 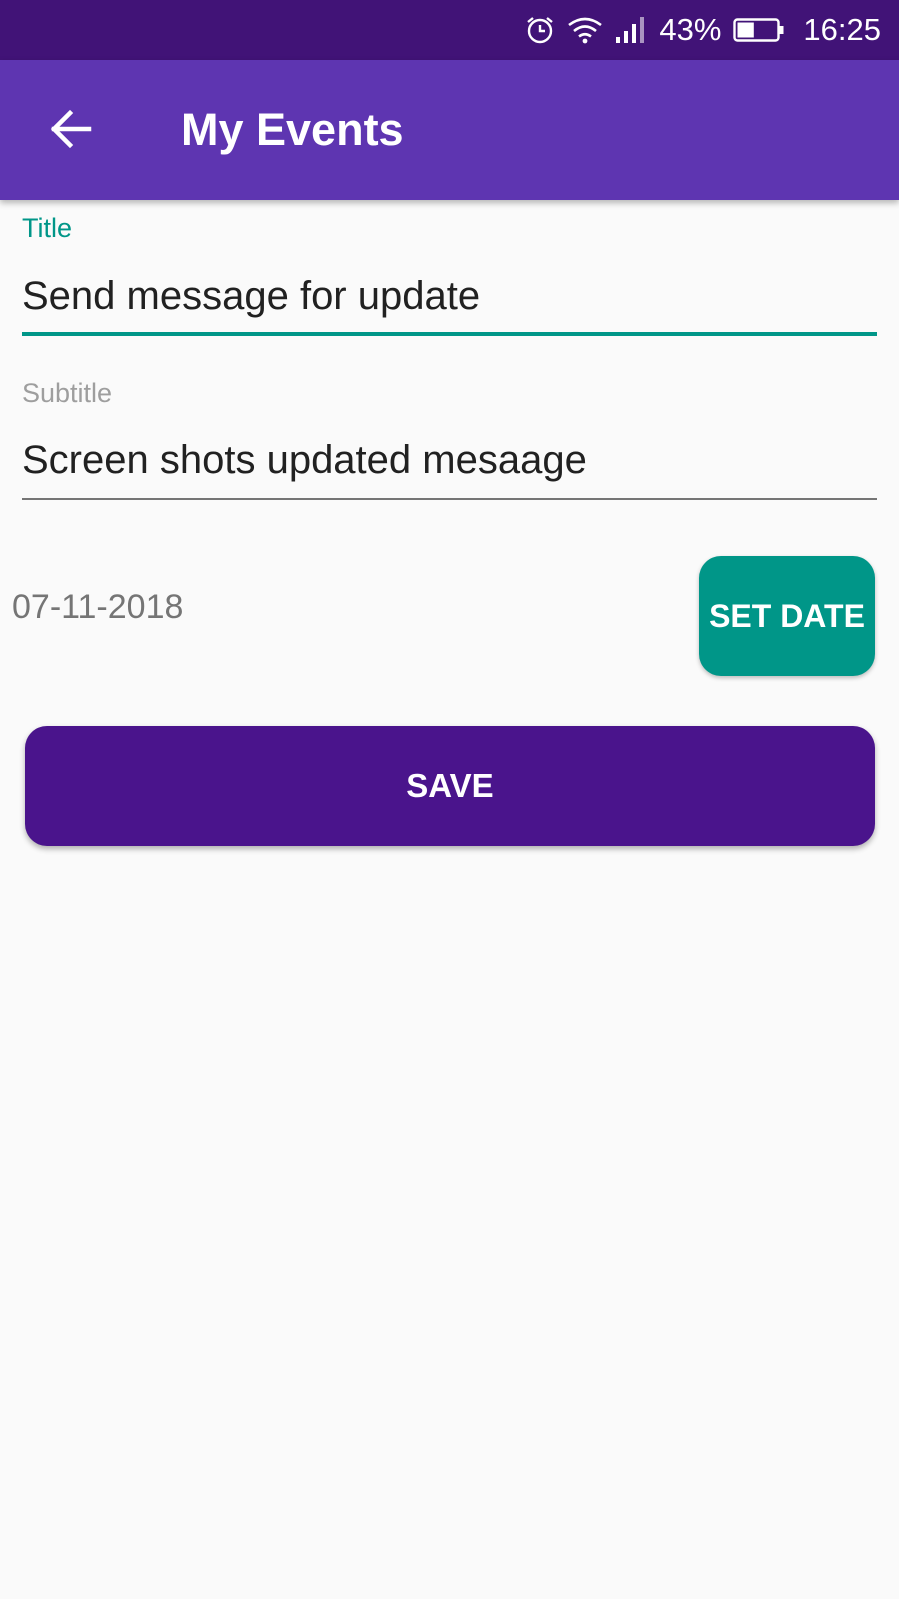 I want to click on subtitle-underline, so click(x=449, y=499).